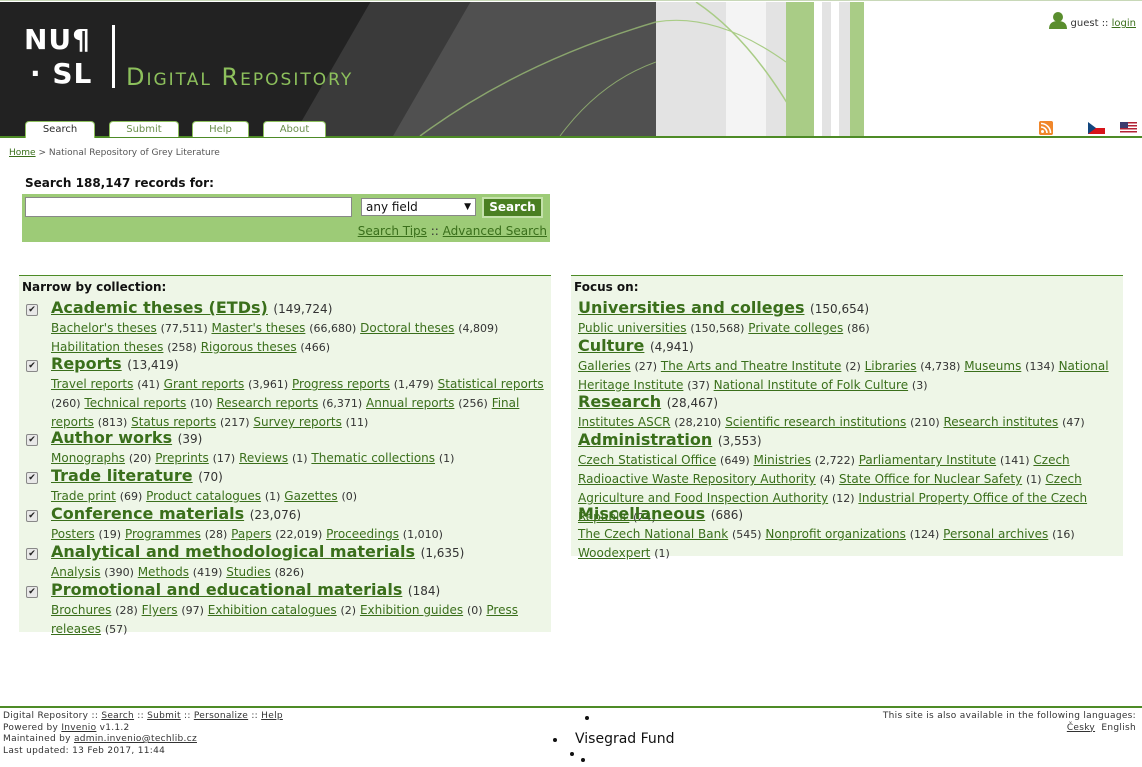 This screenshot has height=767, width=1142. What do you see at coordinates (691, 307) in the screenshot?
I see `collection-link: Universities and colleges` at bounding box center [691, 307].